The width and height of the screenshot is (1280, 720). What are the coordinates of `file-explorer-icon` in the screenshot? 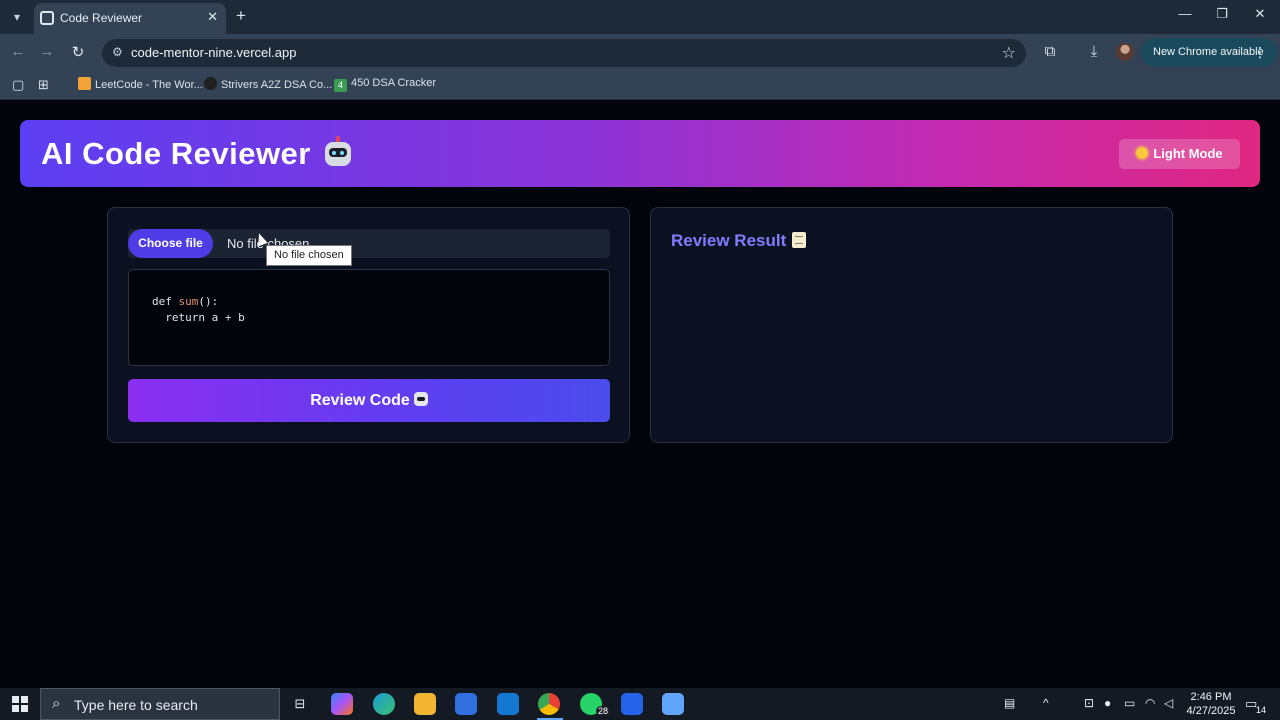 It's located at (425, 704).